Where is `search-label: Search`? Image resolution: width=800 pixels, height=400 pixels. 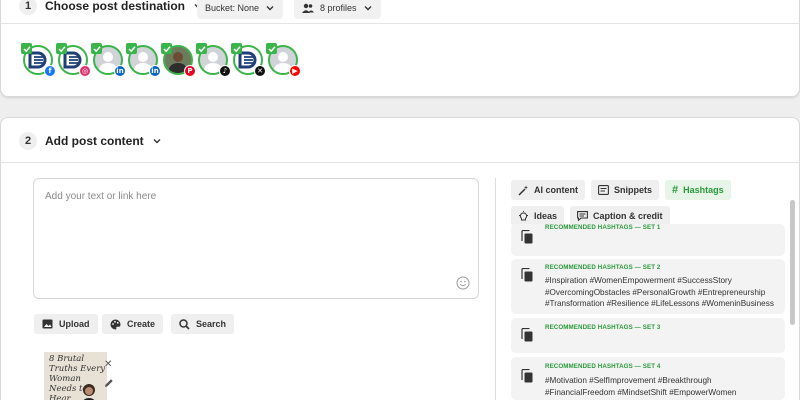
search-label: Search is located at coordinates (211, 324).